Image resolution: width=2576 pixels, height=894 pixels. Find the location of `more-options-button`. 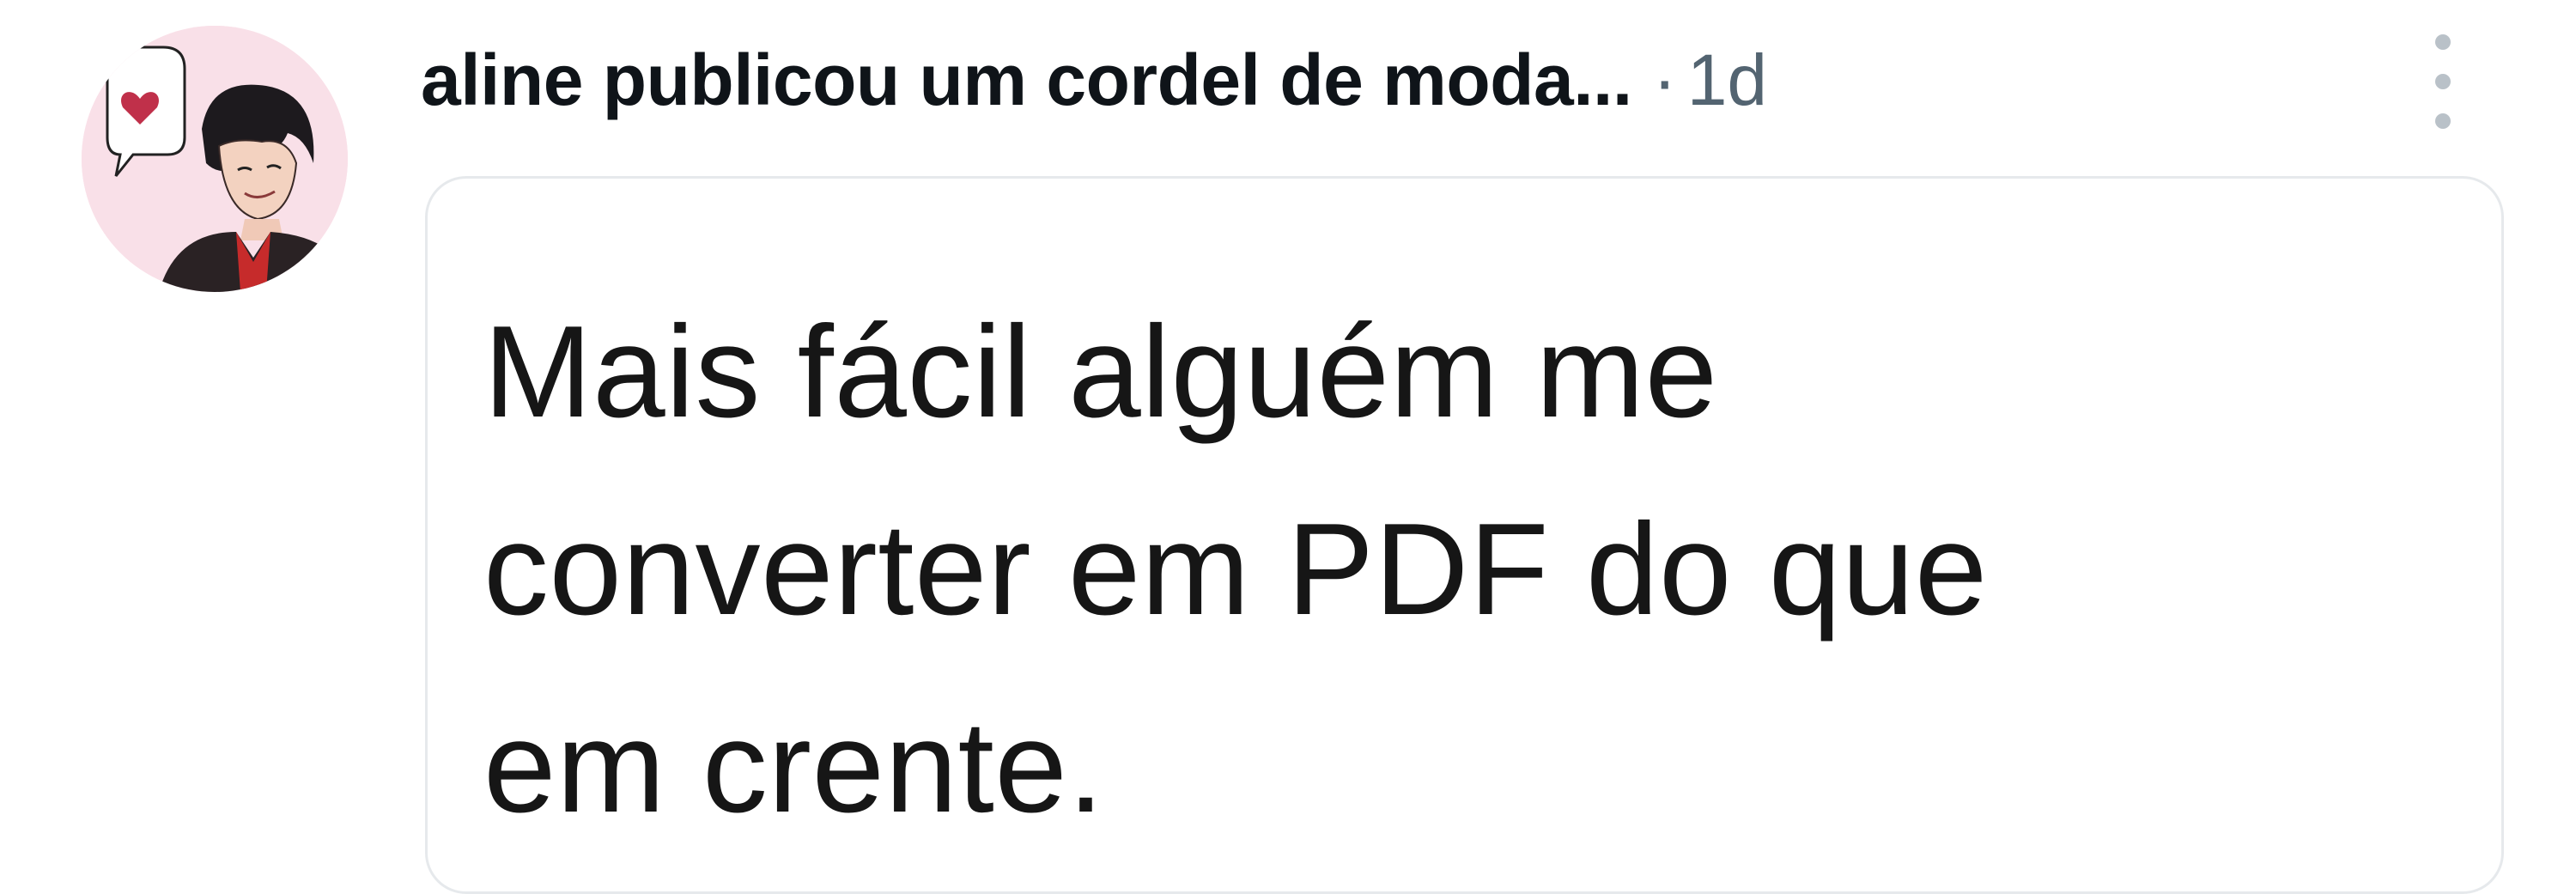

more-options-button is located at coordinates (2443, 81).